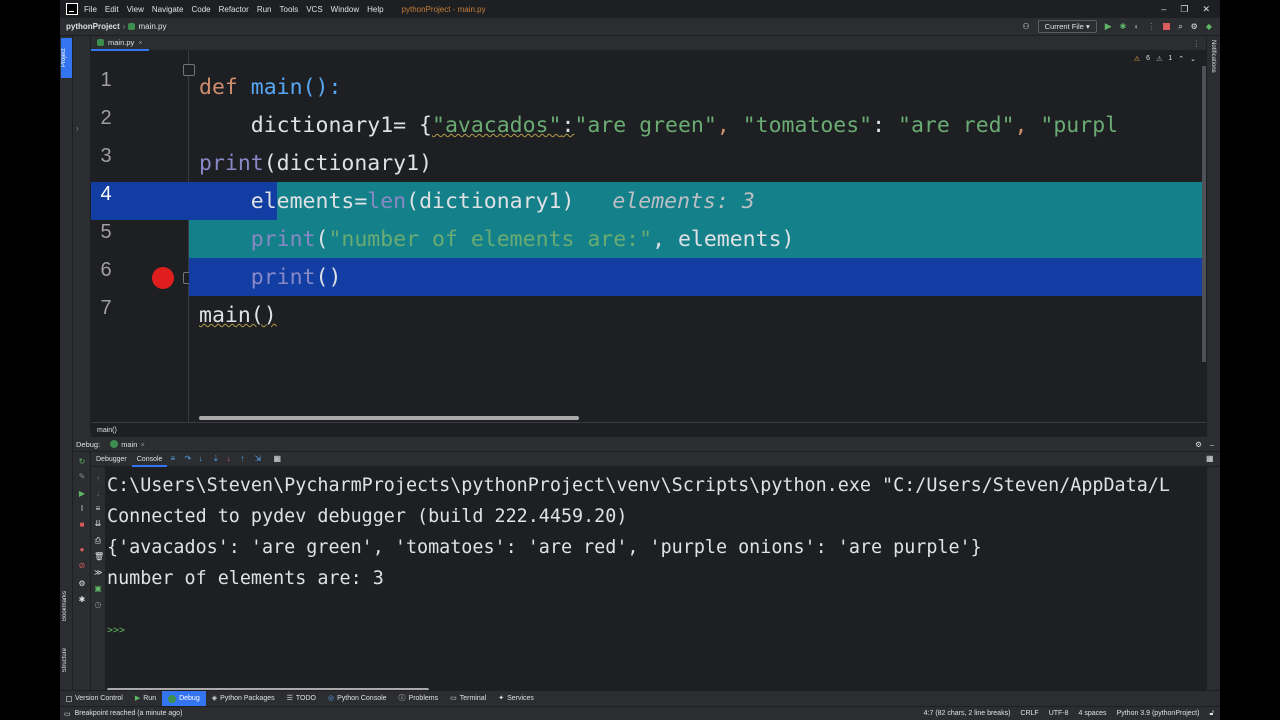 This screenshot has width=1280, height=720. Describe the element at coordinates (149, 459) in the screenshot. I see `tab-console: Console` at that location.